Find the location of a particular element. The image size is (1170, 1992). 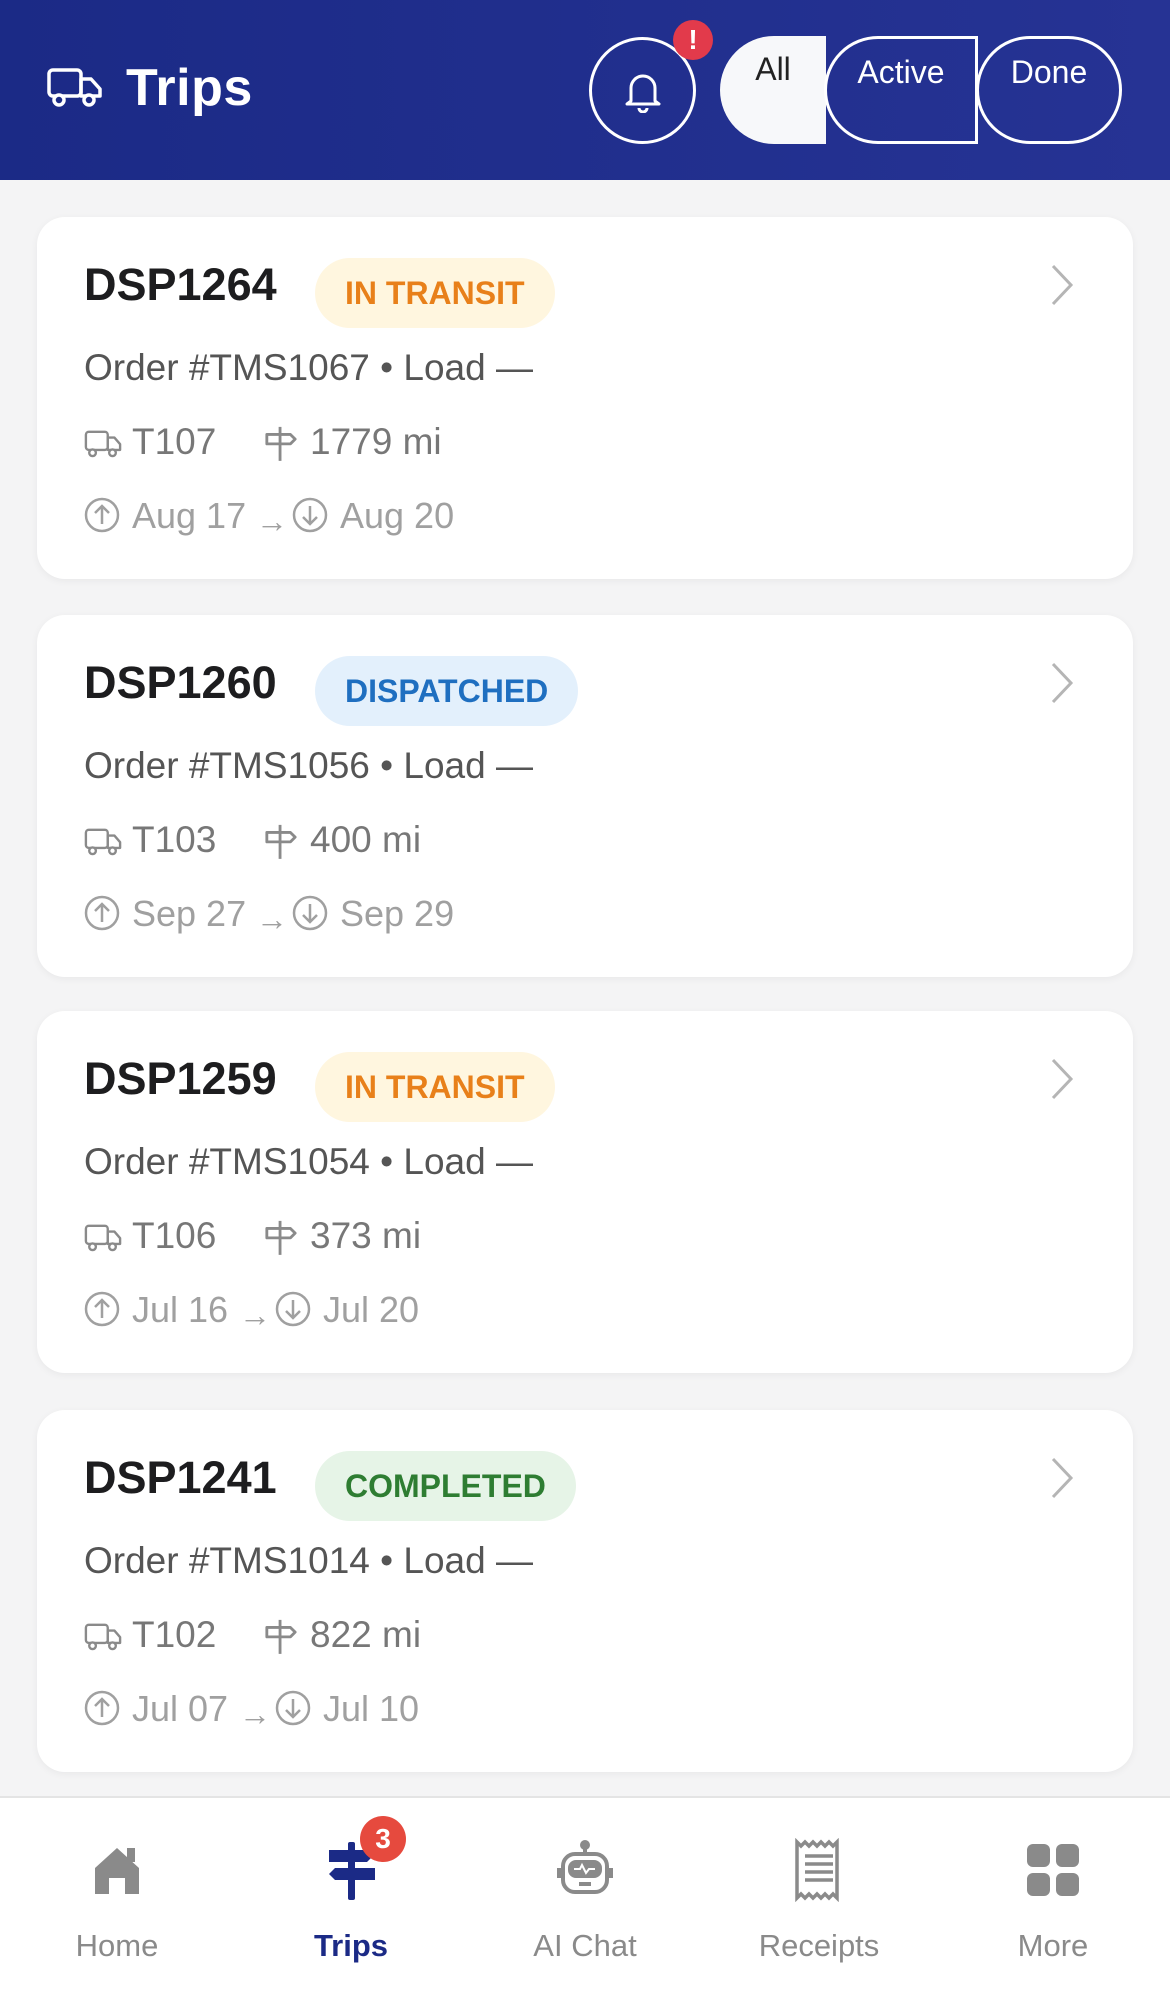

delivery-date: Sep 29 is located at coordinates (397, 913).